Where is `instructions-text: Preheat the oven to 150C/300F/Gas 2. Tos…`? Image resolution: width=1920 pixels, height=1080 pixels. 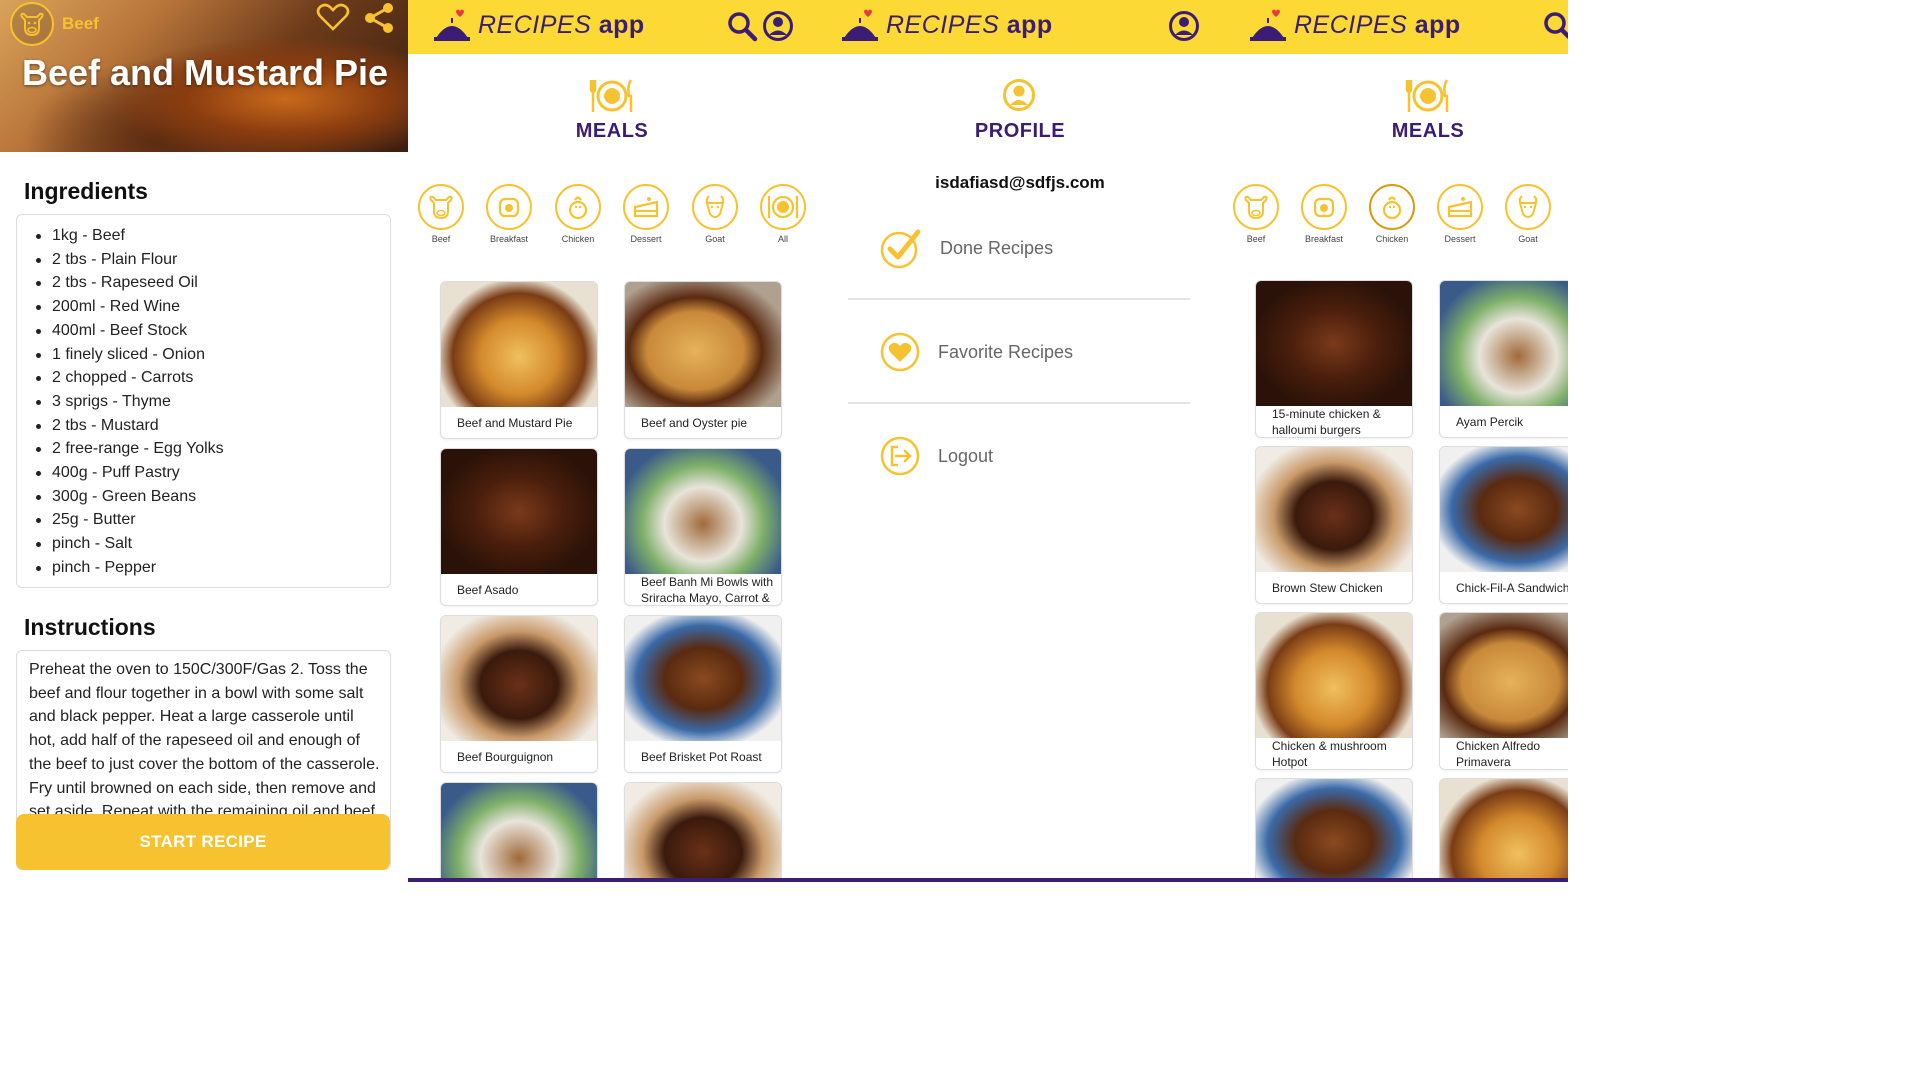
instructions-text: Preheat the oven to 150C/300F/Gas 2. Tos… is located at coordinates (204, 739).